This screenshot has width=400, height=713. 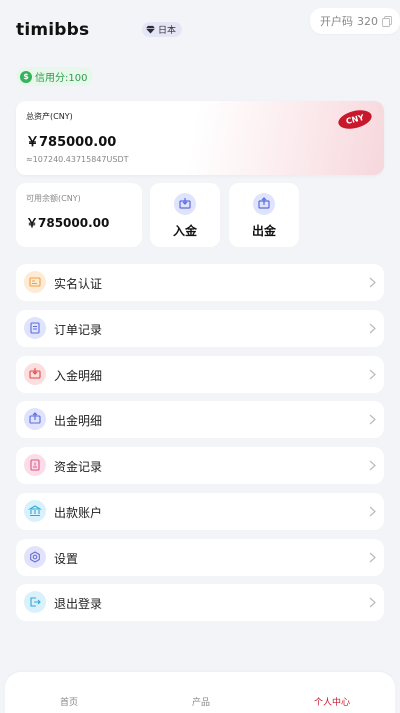 What do you see at coordinates (78, 467) in the screenshot?
I see `menu-item-label: 资金记录` at bounding box center [78, 467].